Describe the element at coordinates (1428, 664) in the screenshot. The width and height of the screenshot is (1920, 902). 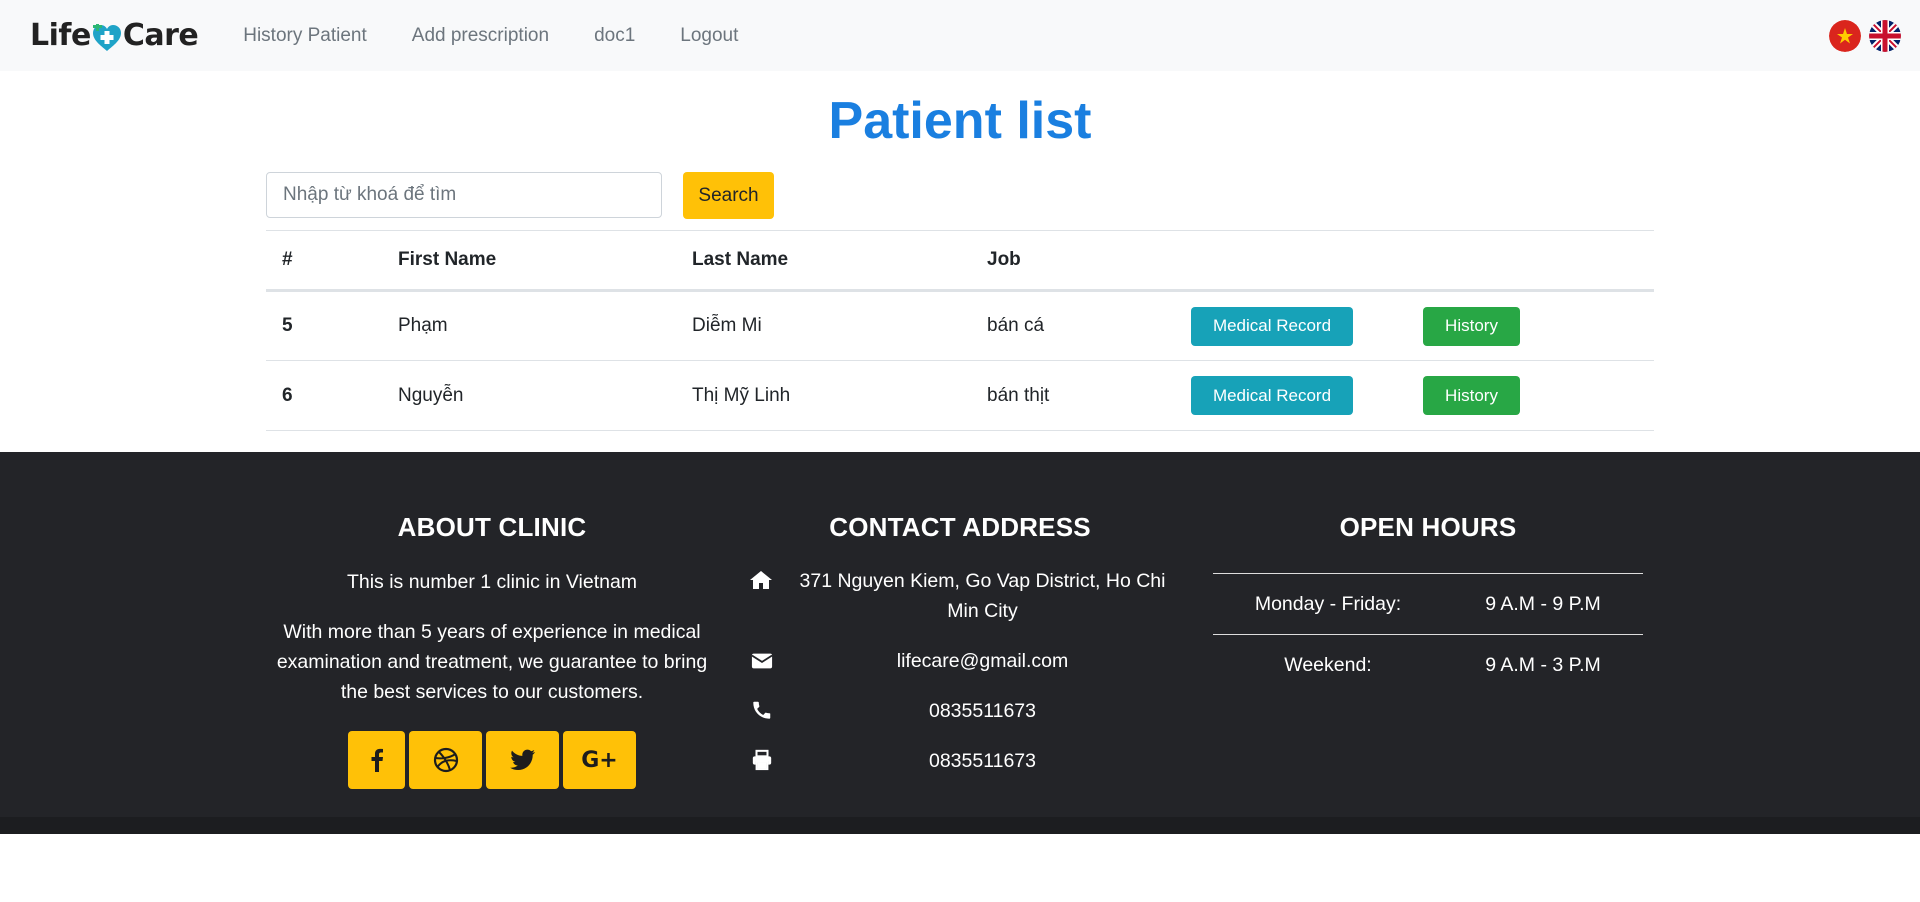
I see `hours-row: Weekend: 9 A.M - 3 P.M` at that location.